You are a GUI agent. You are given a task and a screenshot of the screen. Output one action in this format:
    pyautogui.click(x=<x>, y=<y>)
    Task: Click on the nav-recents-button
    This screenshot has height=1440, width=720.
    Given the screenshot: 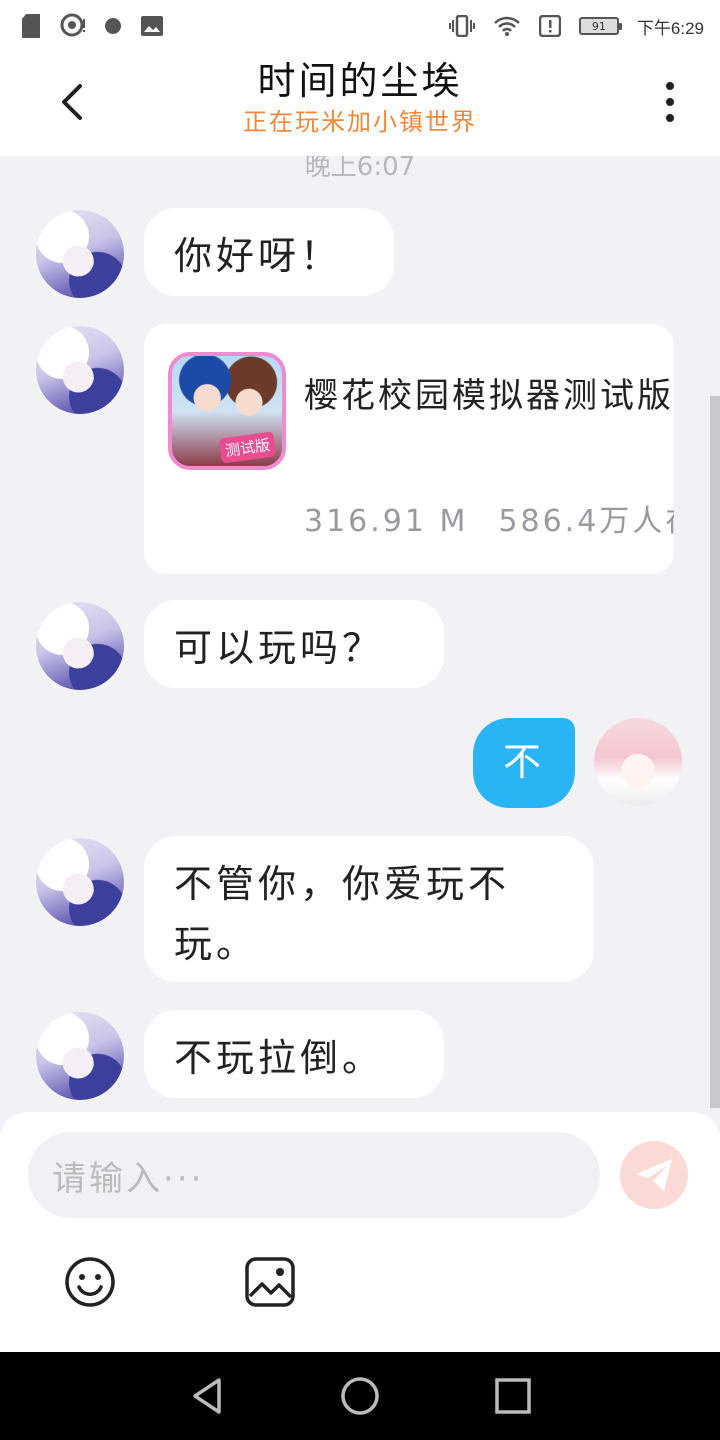 What is the action you would take?
    pyautogui.click(x=513, y=1396)
    